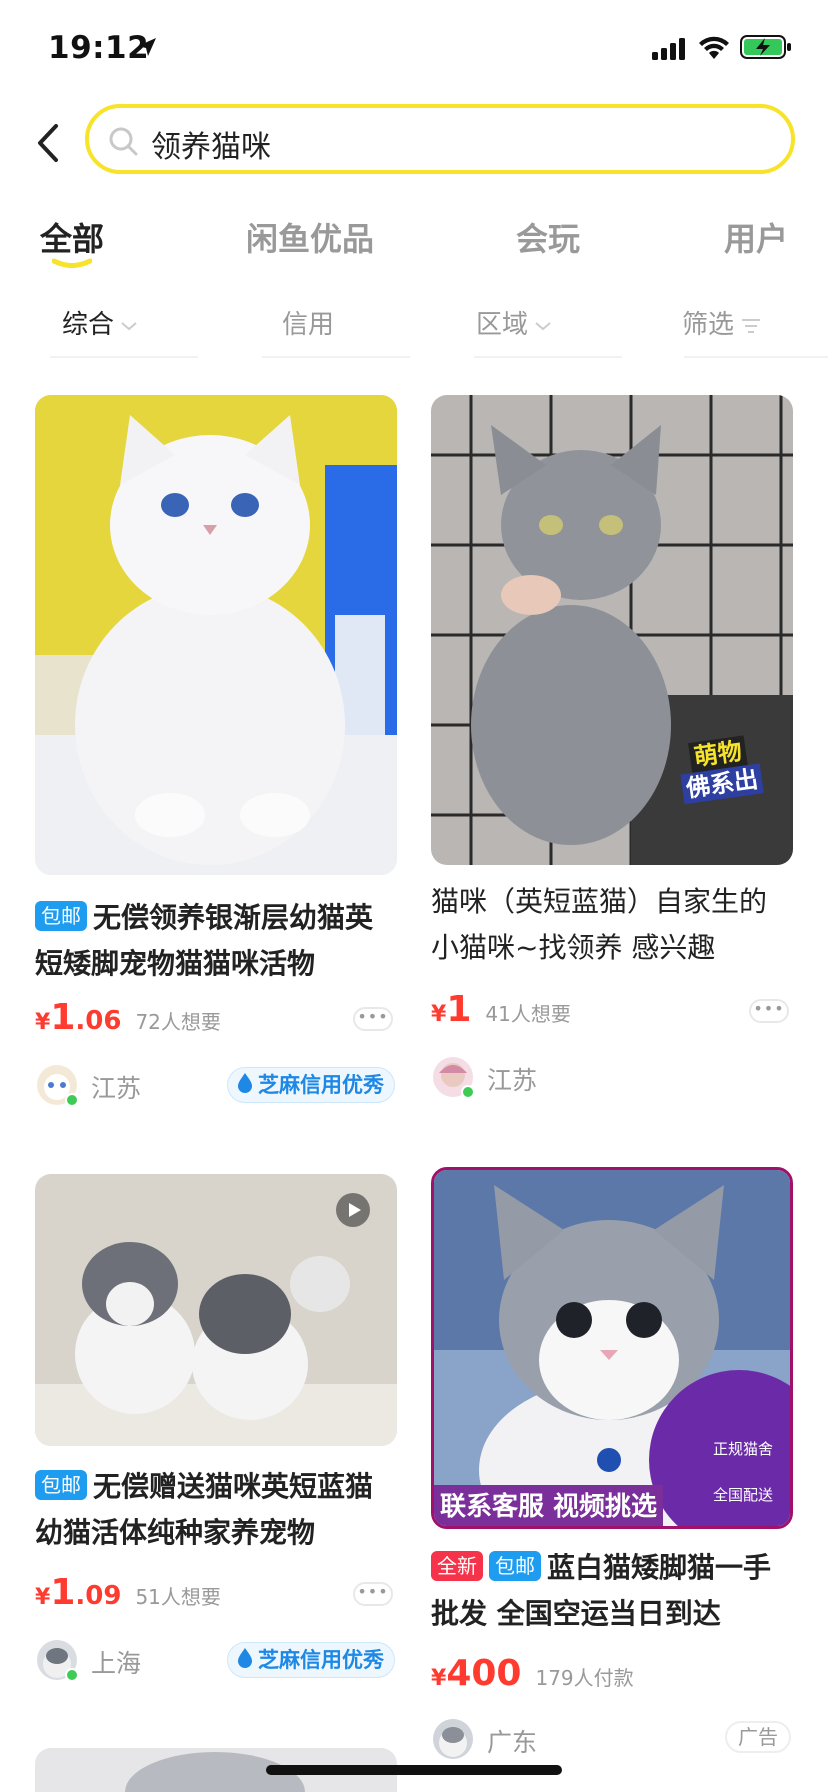 The height and width of the screenshot is (1792, 828). What do you see at coordinates (476, 1673) in the screenshot?
I see `listing-price: ¥400` at bounding box center [476, 1673].